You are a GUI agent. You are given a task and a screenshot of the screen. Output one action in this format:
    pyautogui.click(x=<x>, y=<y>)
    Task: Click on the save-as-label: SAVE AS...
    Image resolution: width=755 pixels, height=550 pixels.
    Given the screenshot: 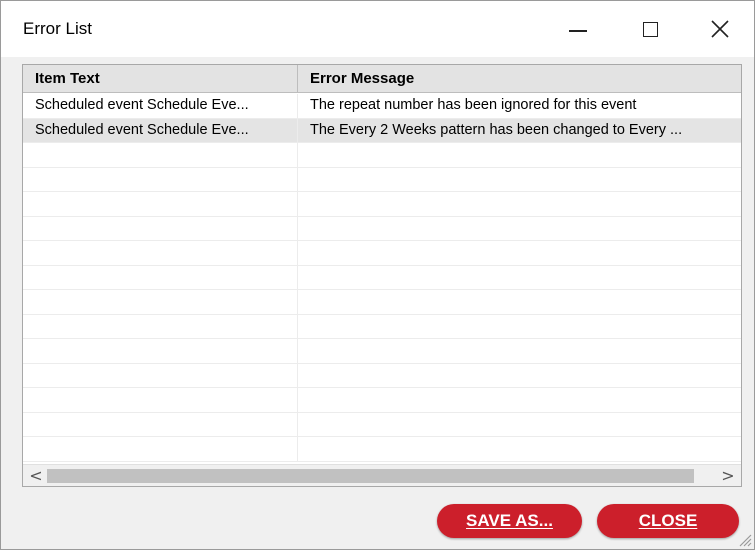 What is the action you would take?
    pyautogui.click(x=509, y=520)
    